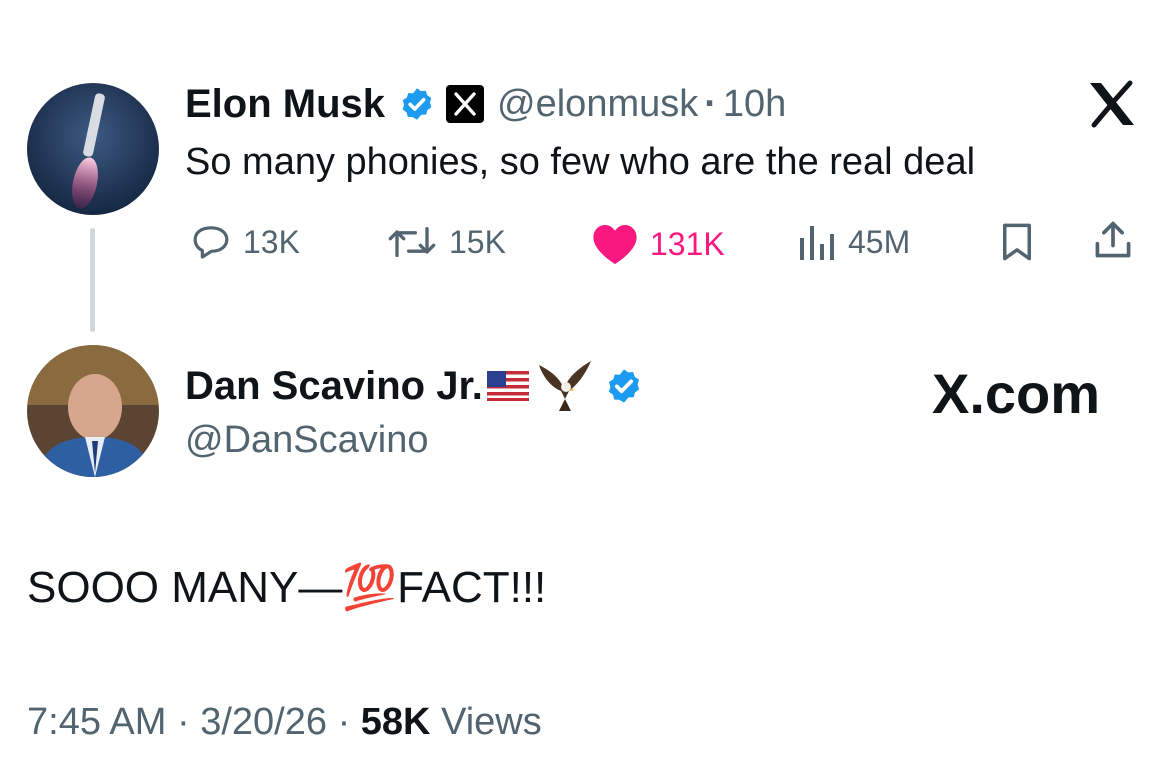  I want to click on x-logo-icon, so click(1112, 104).